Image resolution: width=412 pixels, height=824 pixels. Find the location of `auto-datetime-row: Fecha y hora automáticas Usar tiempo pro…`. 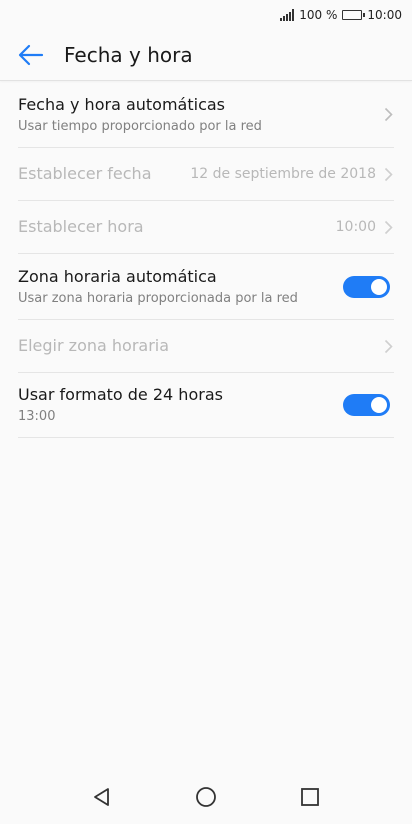

auto-datetime-row: Fecha y hora automáticas Usar tiempo pro… is located at coordinates (206, 115).